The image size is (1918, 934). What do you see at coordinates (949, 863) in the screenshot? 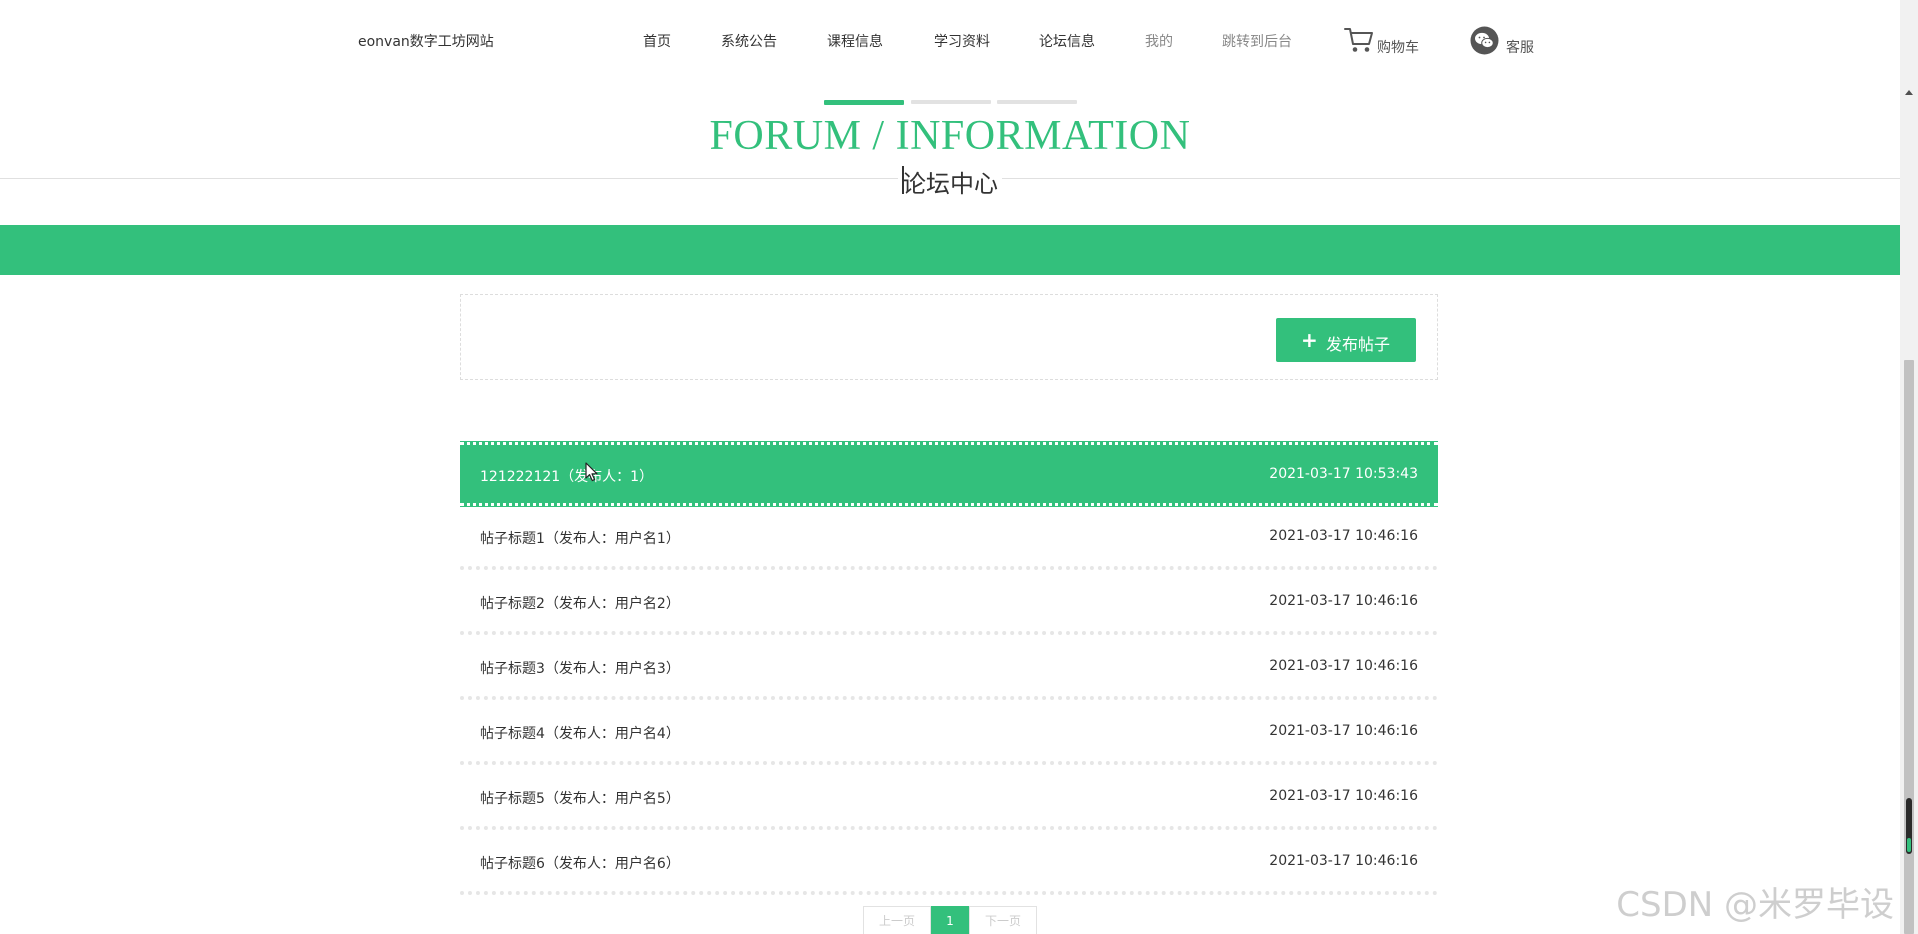
I see `forum-post-row: 帖子标题6（发布人：用户名6） 2021-03-17 10:46:16` at bounding box center [949, 863].